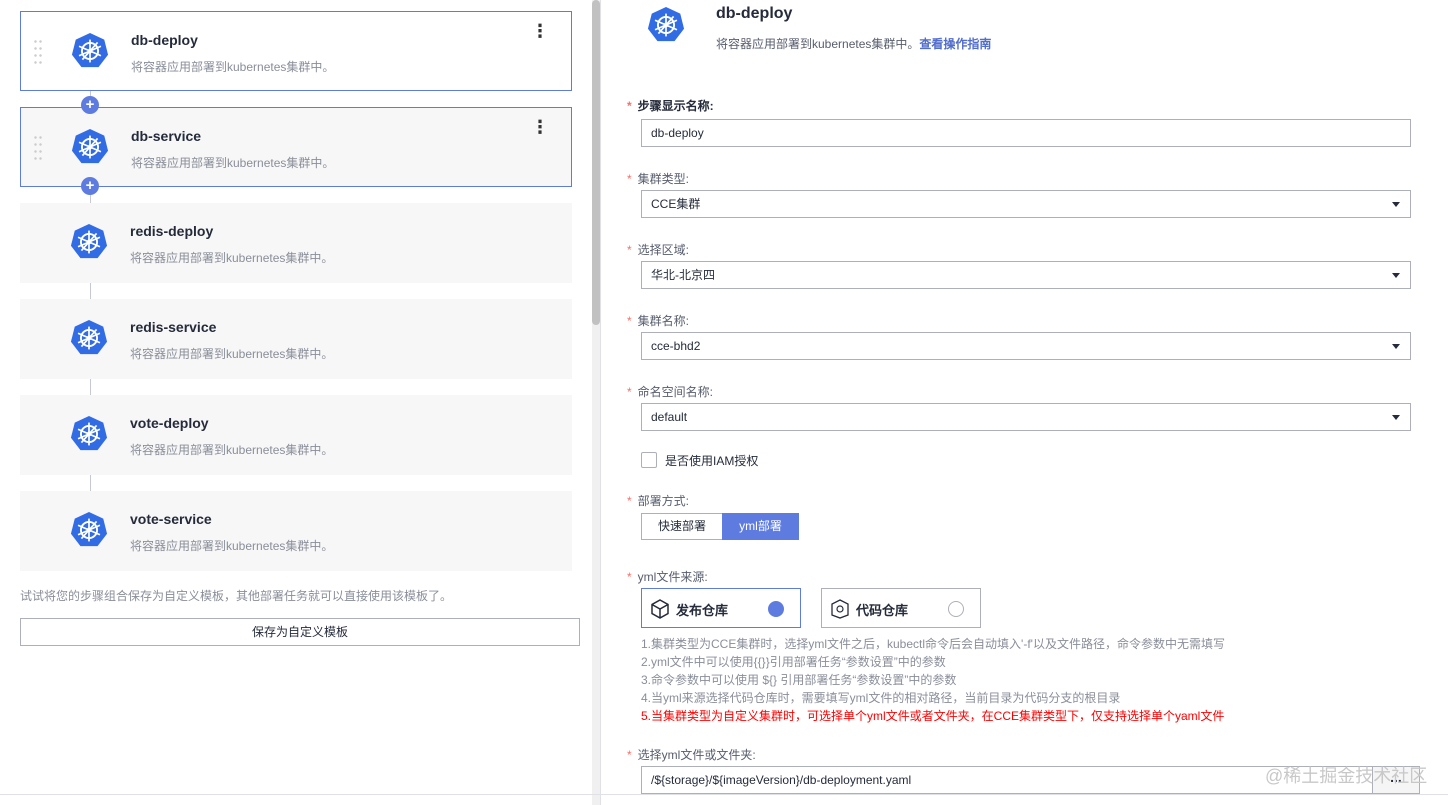 The width and height of the screenshot is (1448, 805). What do you see at coordinates (754, 13) in the screenshot?
I see `page-title: db-deploy` at bounding box center [754, 13].